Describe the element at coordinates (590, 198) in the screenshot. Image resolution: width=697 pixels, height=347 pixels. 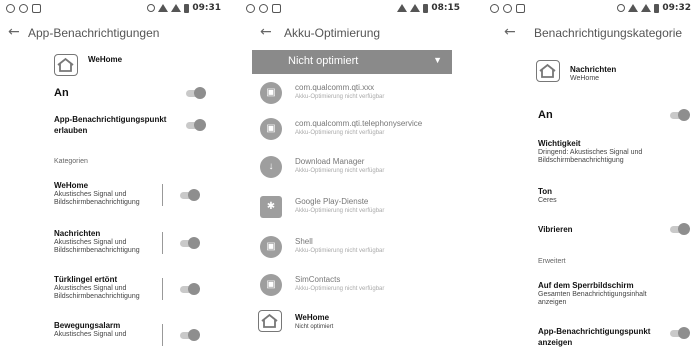
I see `sound-setting: Ton Ceres` at that location.